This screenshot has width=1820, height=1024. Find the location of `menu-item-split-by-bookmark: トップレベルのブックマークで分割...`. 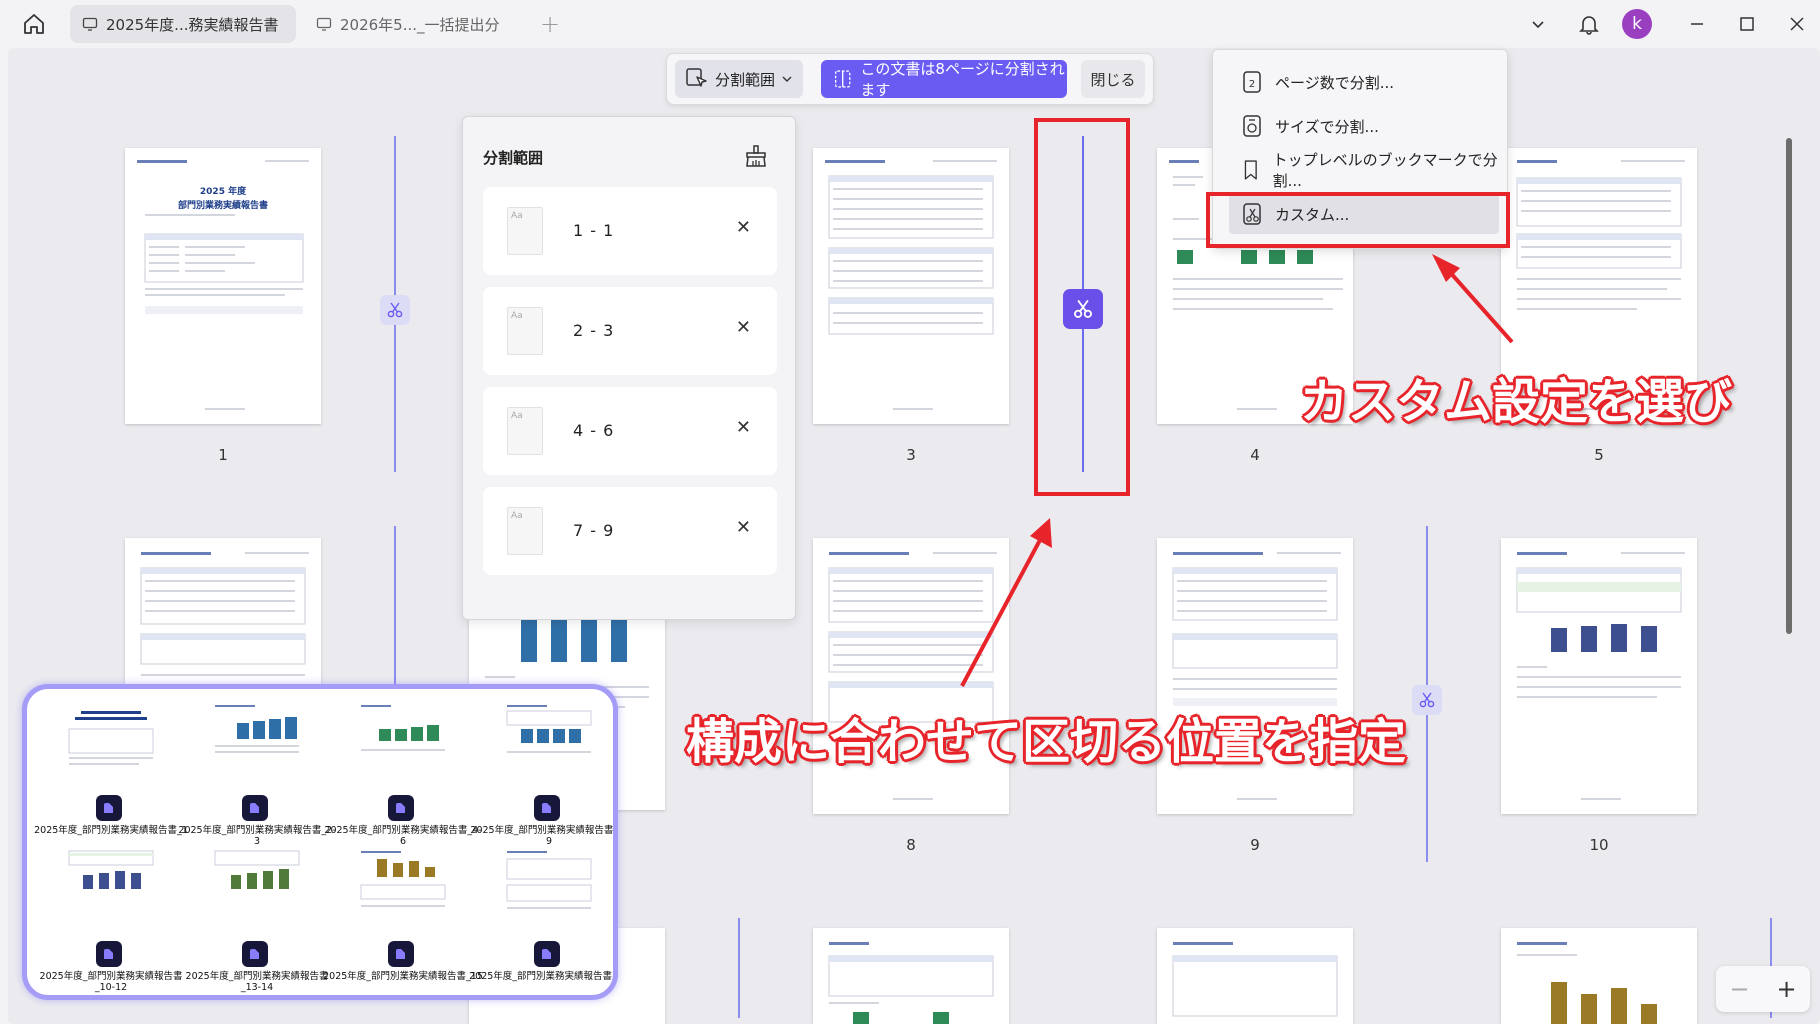

menu-item-split-by-bookmark: トップレベルのブックマークで分割... is located at coordinates (1364, 170).